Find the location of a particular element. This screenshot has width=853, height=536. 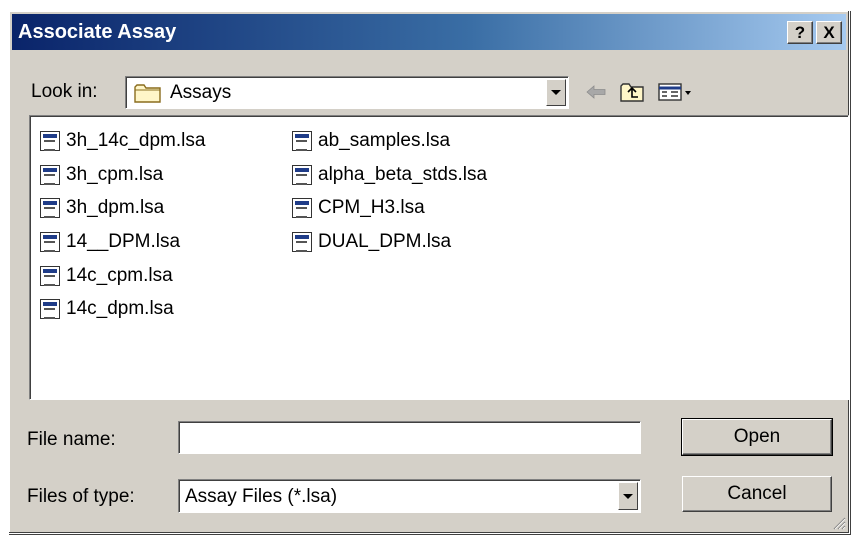

file-type-label: Files of type: is located at coordinates (81, 496).